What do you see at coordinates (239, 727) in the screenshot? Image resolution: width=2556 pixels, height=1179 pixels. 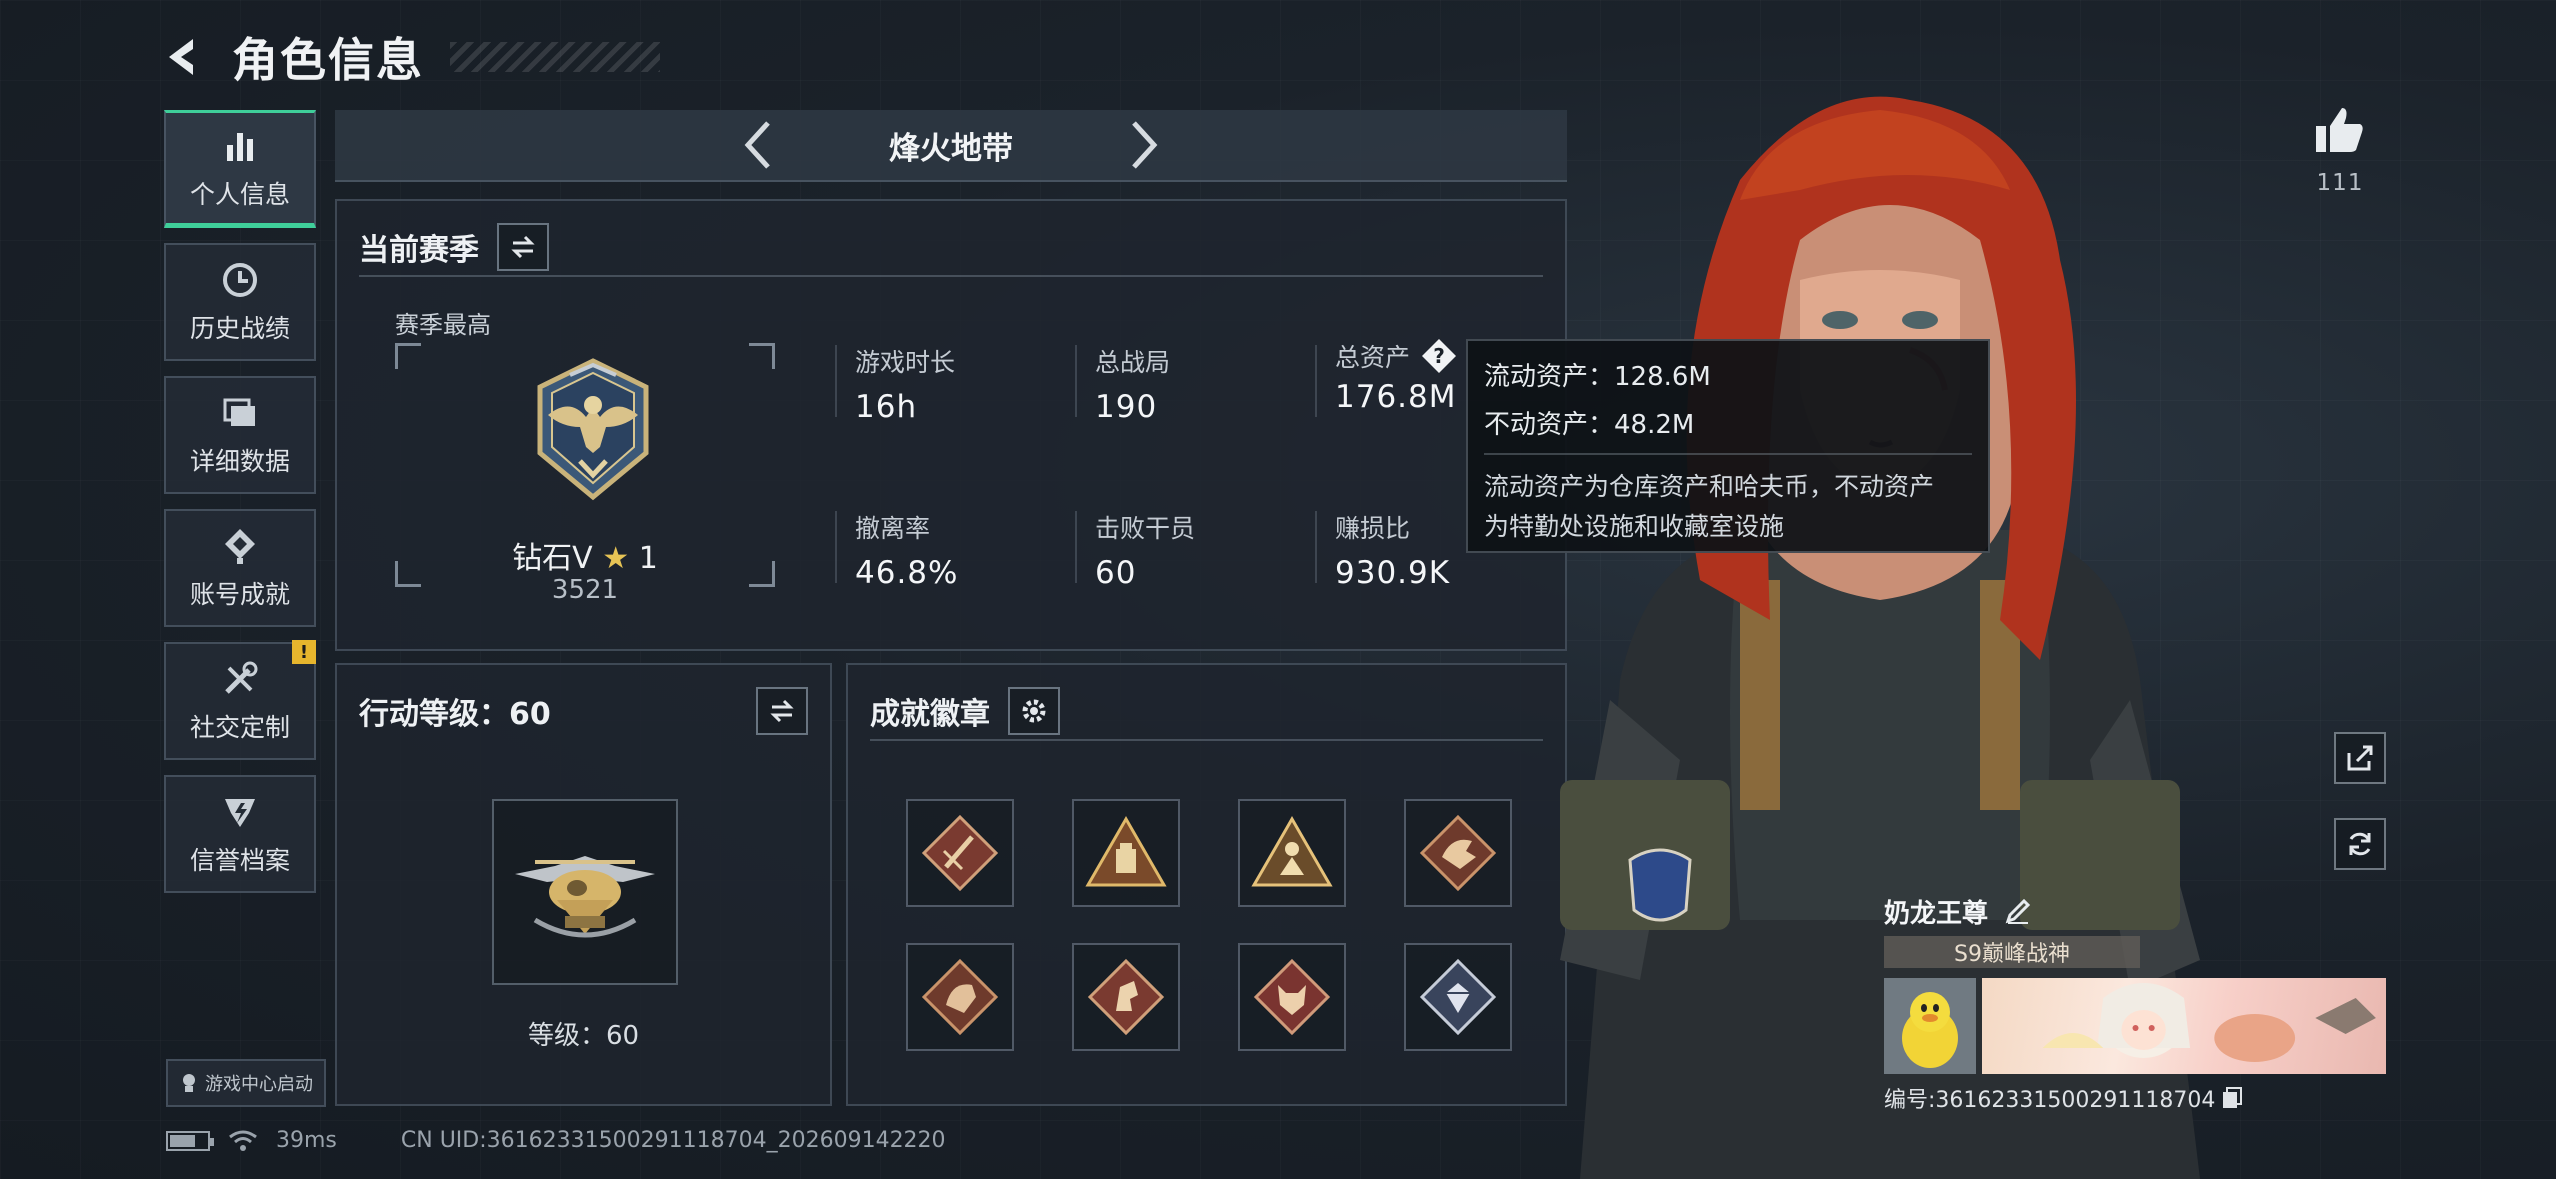 I see `nav-label: 社交定制` at bounding box center [239, 727].